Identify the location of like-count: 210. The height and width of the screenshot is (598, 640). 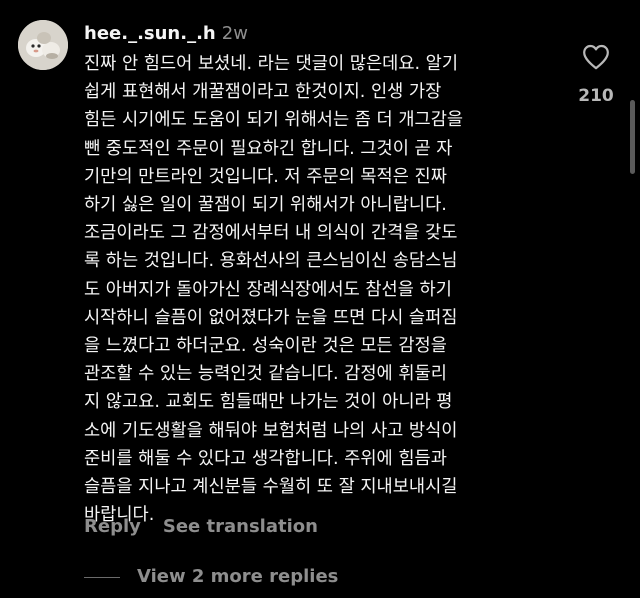
(596, 96).